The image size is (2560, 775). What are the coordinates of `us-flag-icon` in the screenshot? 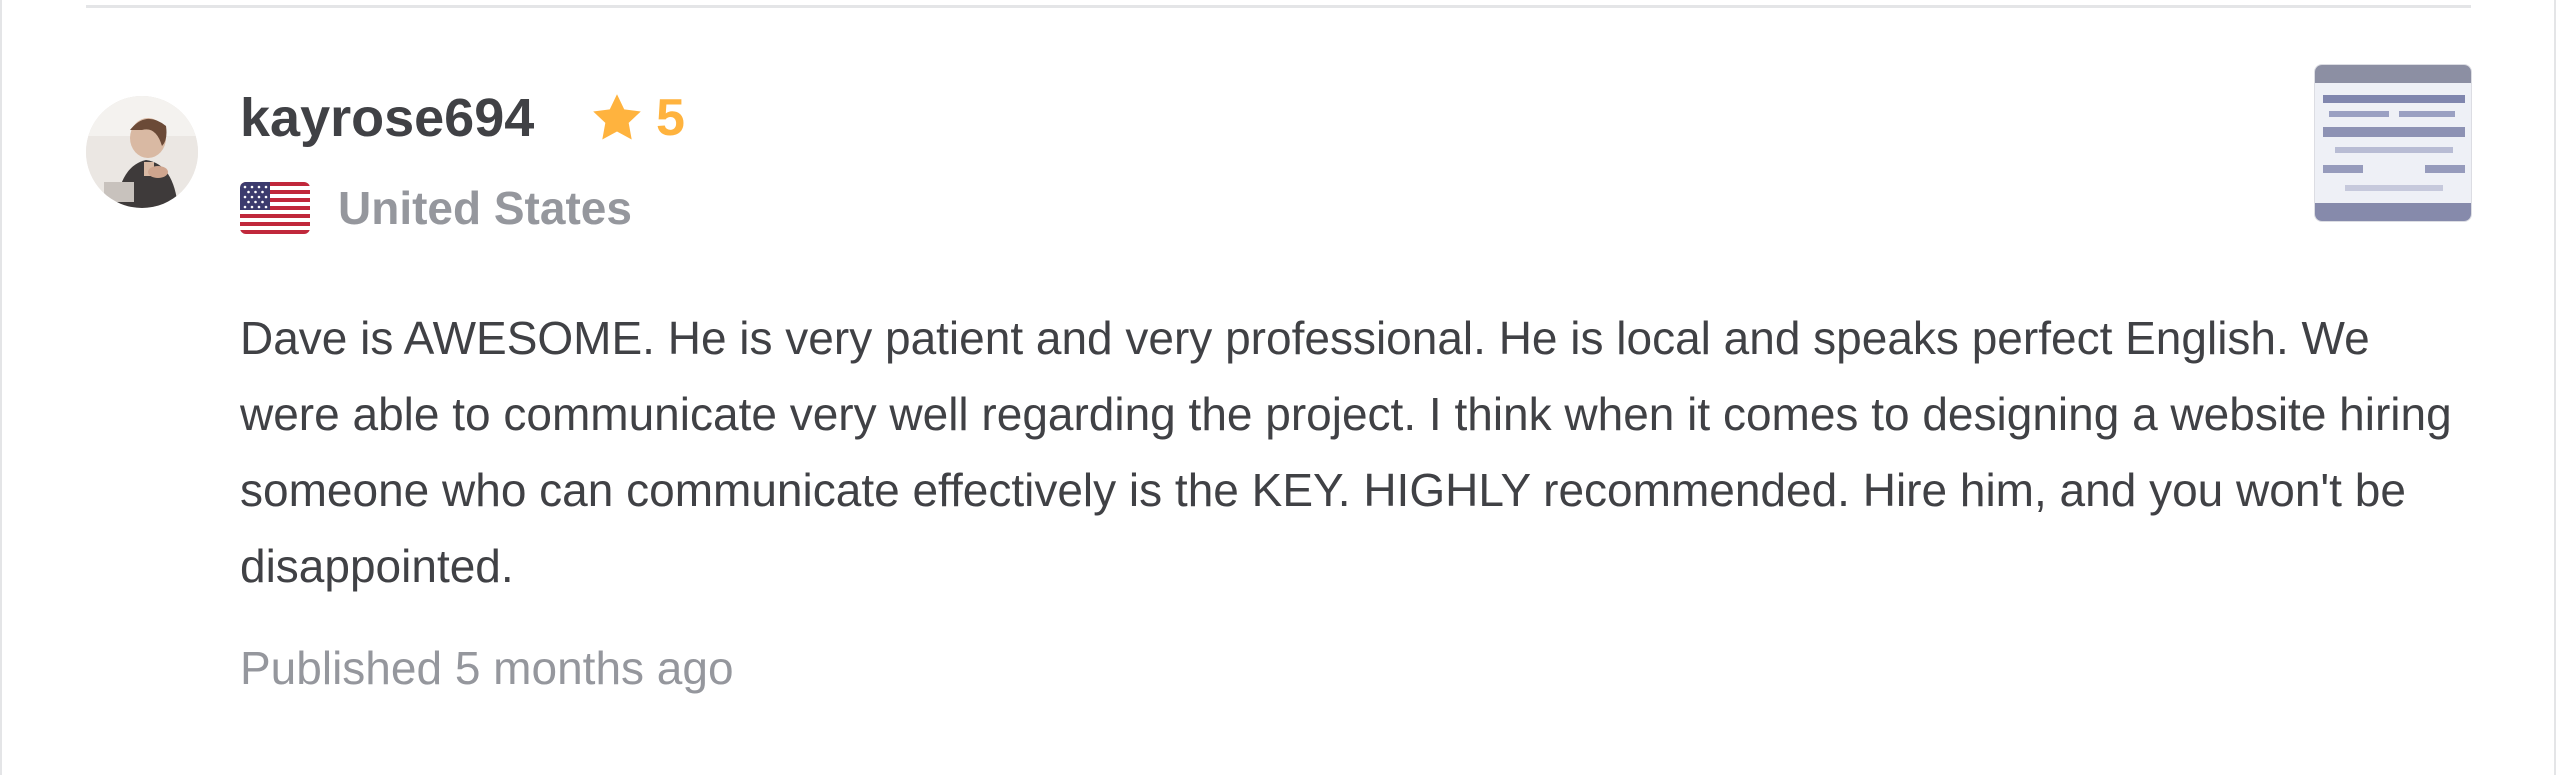 It's located at (275, 208).